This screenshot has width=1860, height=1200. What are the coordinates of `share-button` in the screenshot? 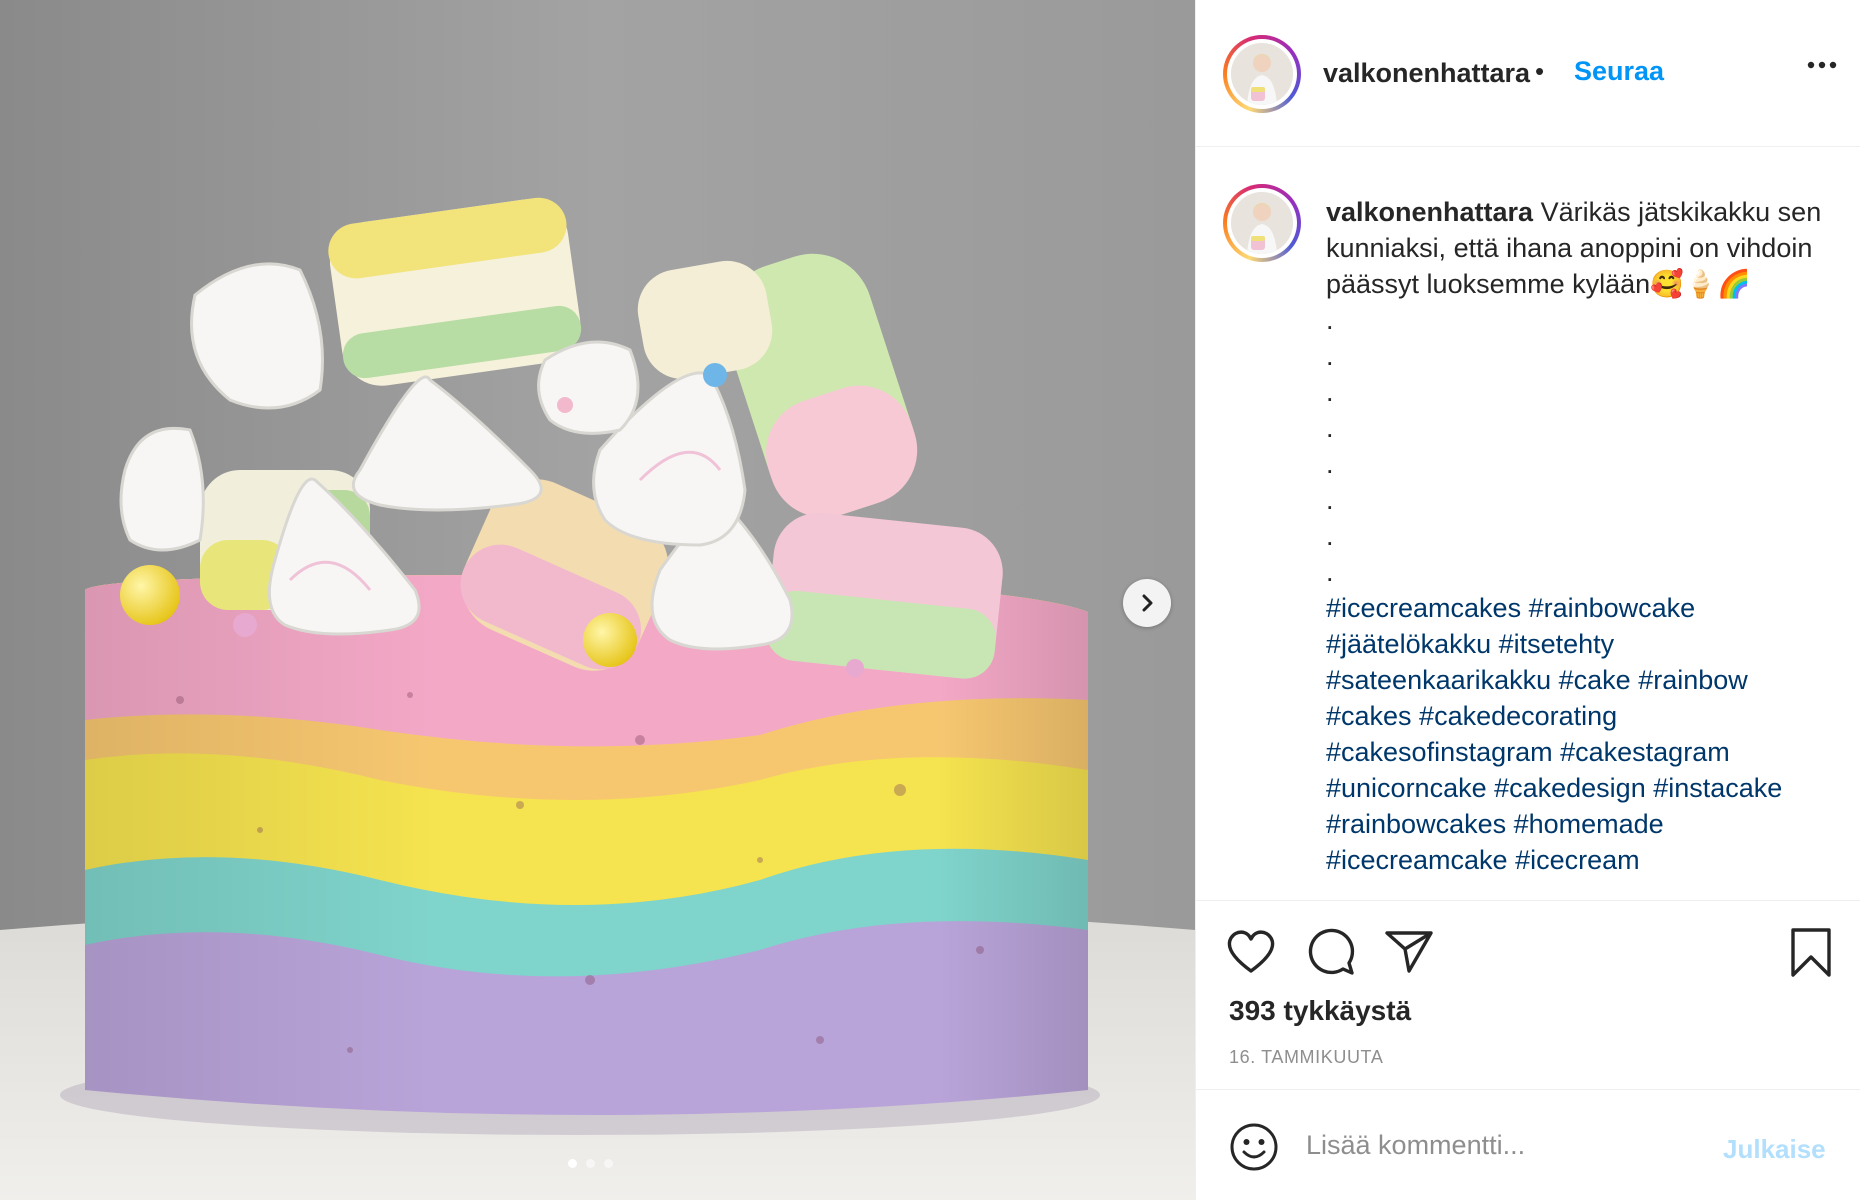 It's located at (1409, 953).